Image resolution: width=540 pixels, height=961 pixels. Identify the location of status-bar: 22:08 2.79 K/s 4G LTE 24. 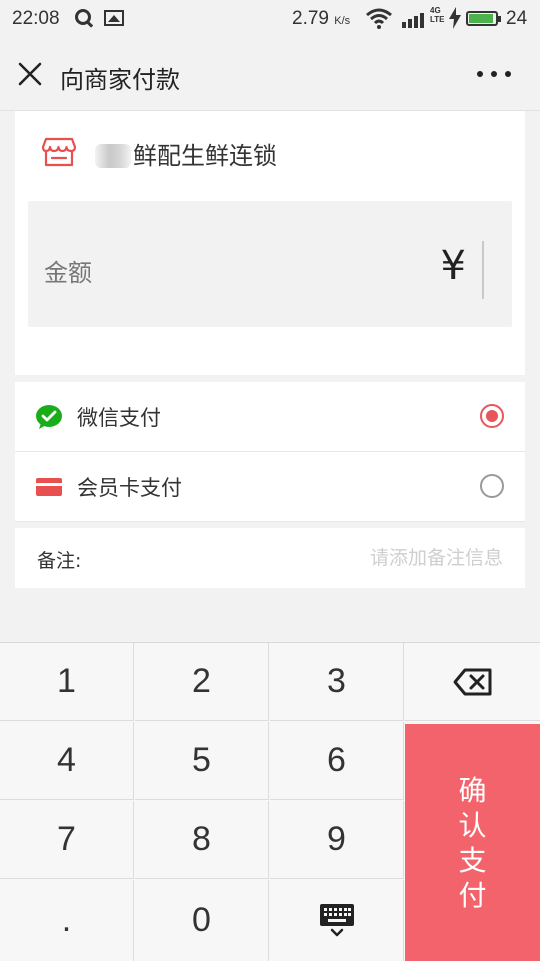
(270, 19).